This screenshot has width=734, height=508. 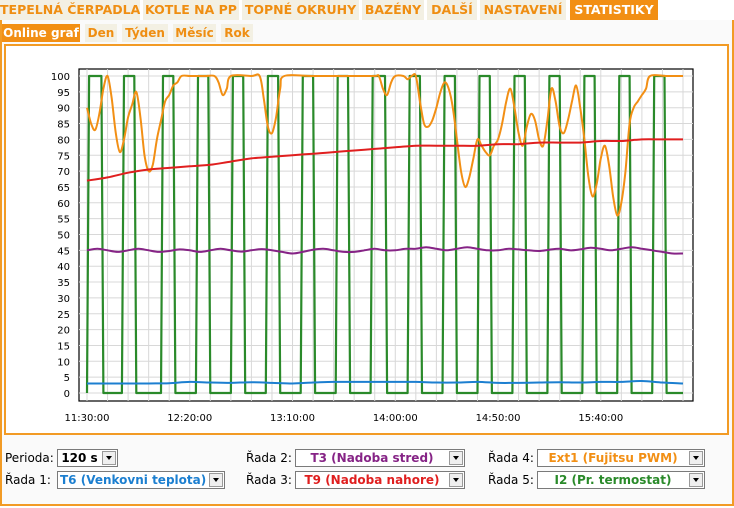 What do you see at coordinates (63, 315) in the screenshot?
I see `y-tick-label: 25` at bounding box center [63, 315].